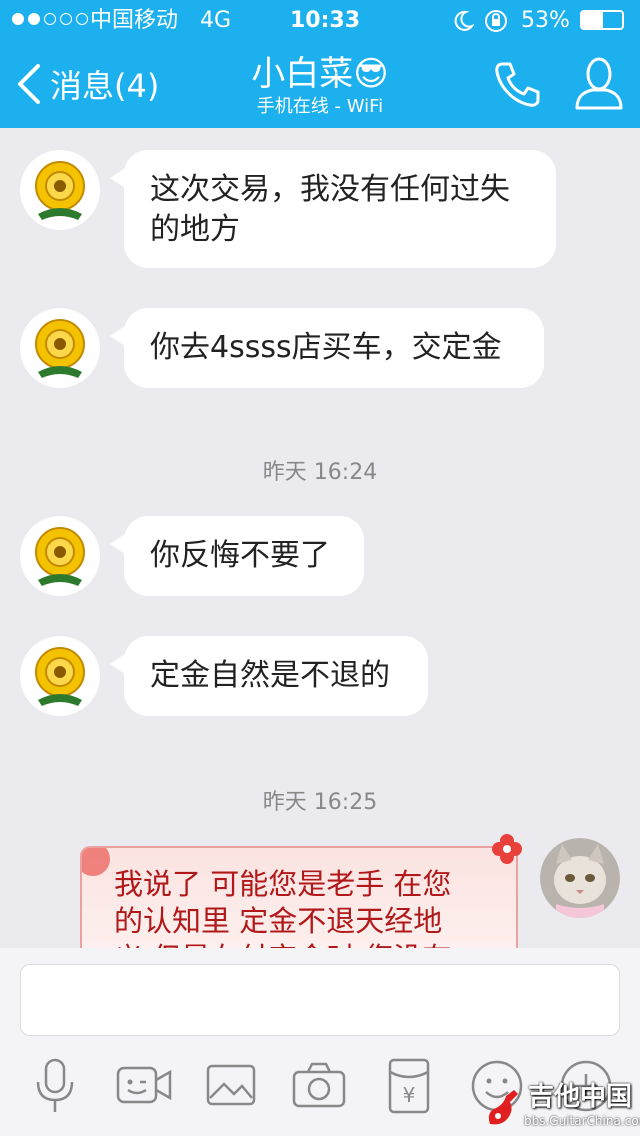 The height and width of the screenshot is (1136, 640). I want to click on contact-header: 小白菜😎 手机在线 - WiFi, so click(320, 85).